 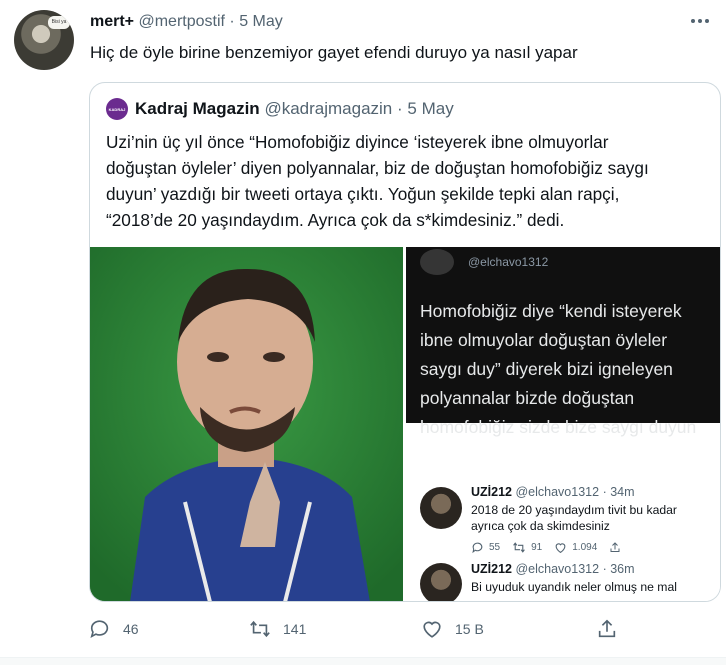 What do you see at coordinates (527, 547) in the screenshot?
I see `reply-retweet-stat: 91` at bounding box center [527, 547].